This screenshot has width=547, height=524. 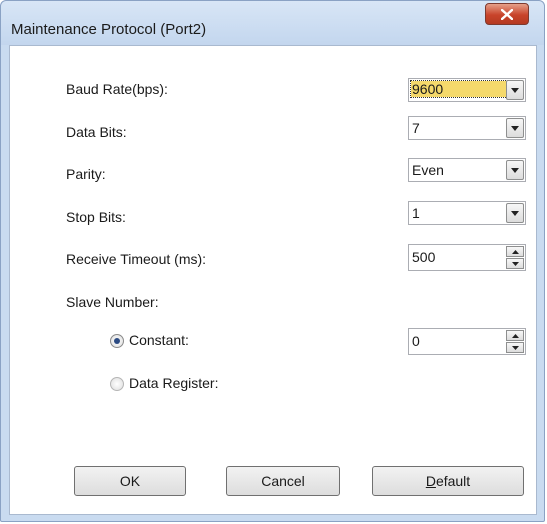 I want to click on default-button-label: Default, so click(x=448, y=481).